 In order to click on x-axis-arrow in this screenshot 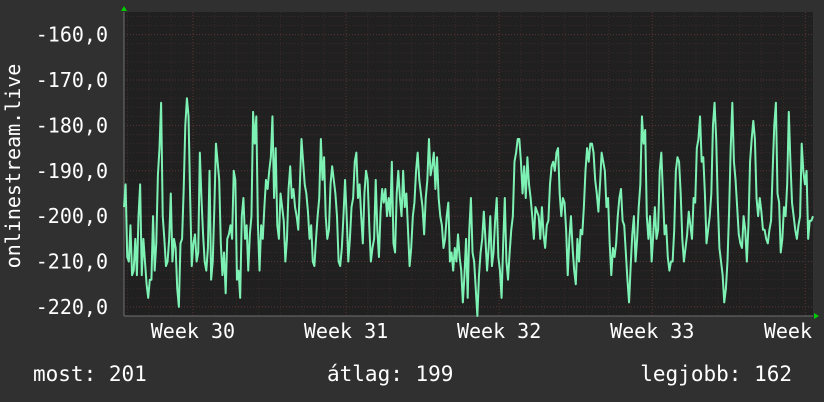, I will do `click(816, 316)`.